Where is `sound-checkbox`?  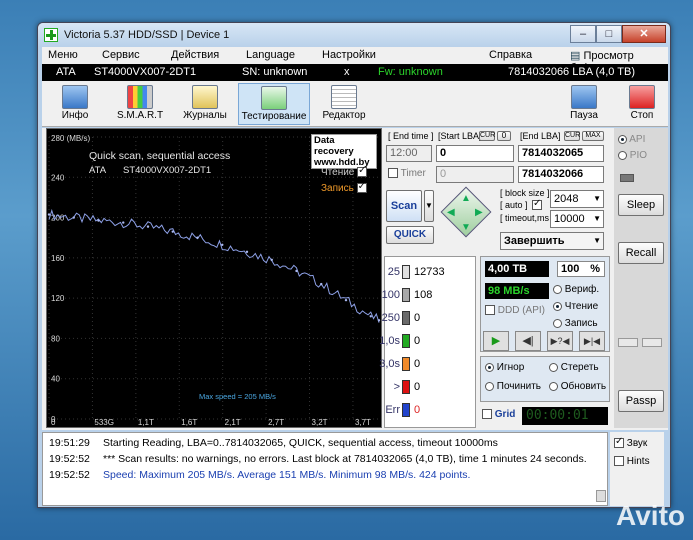 sound-checkbox is located at coordinates (619, 442).